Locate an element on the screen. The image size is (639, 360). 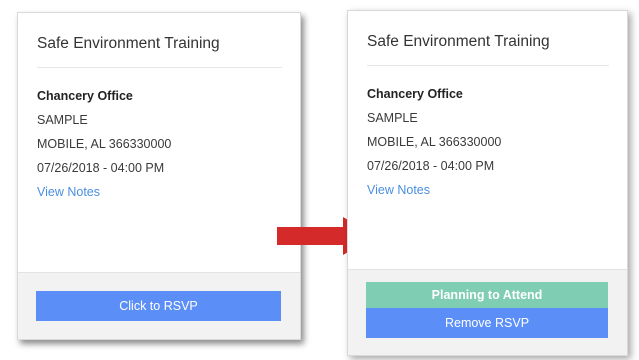
card-footer: Click to RSVP is located at coordinates (159, 305).